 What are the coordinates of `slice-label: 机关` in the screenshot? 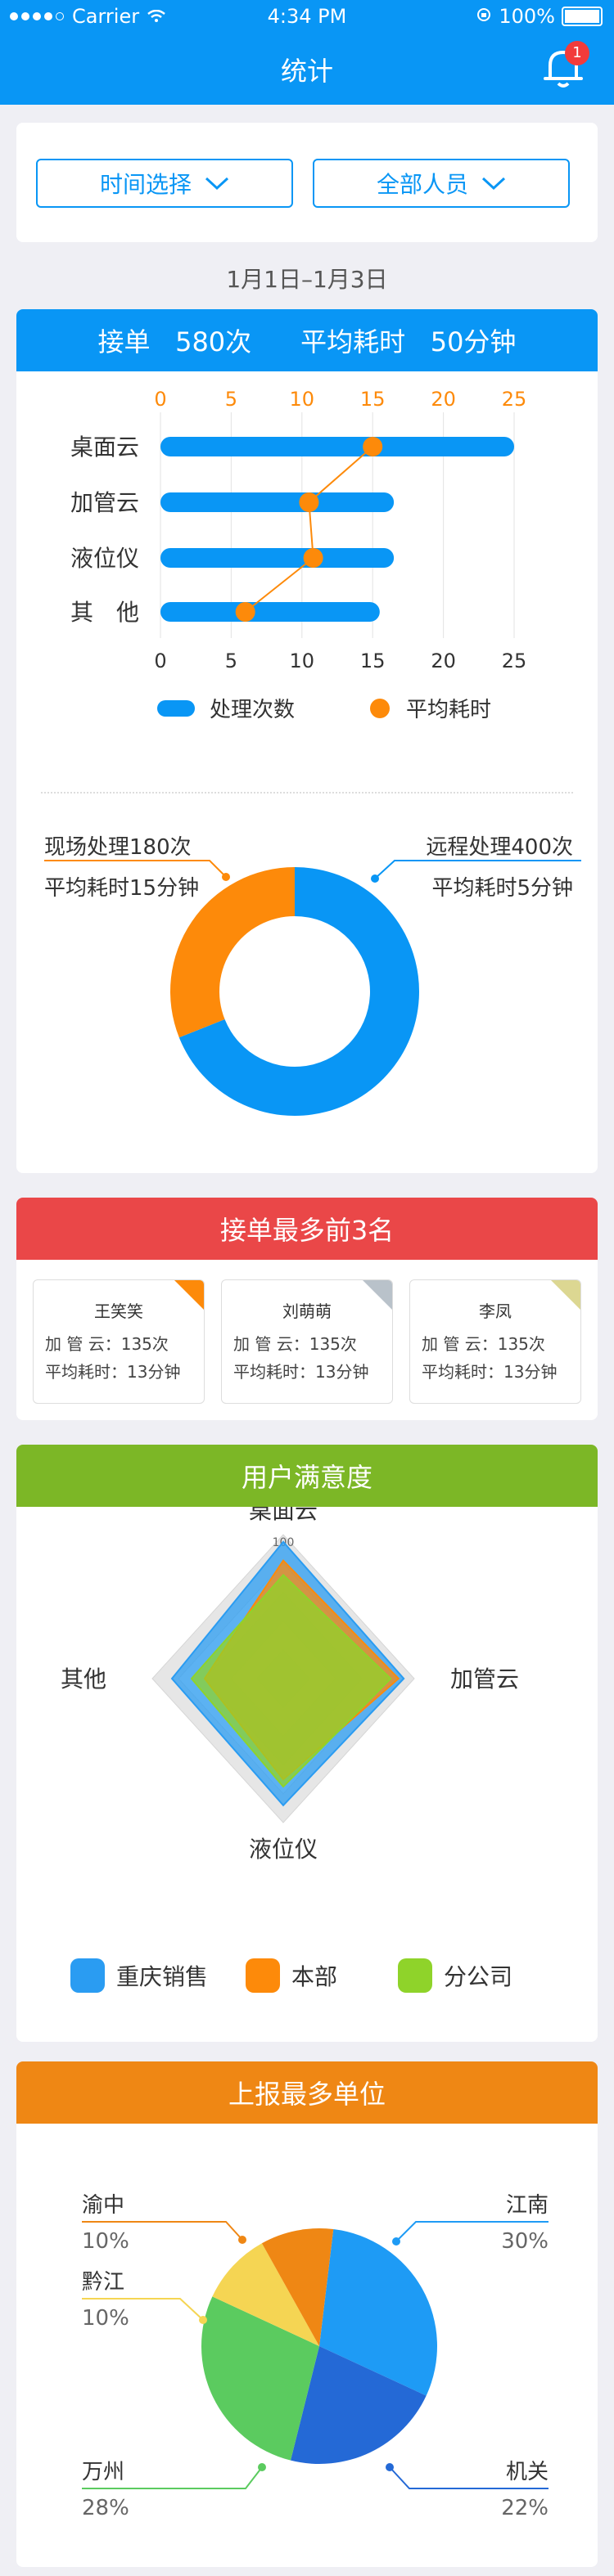 It's located at (527, 2472).